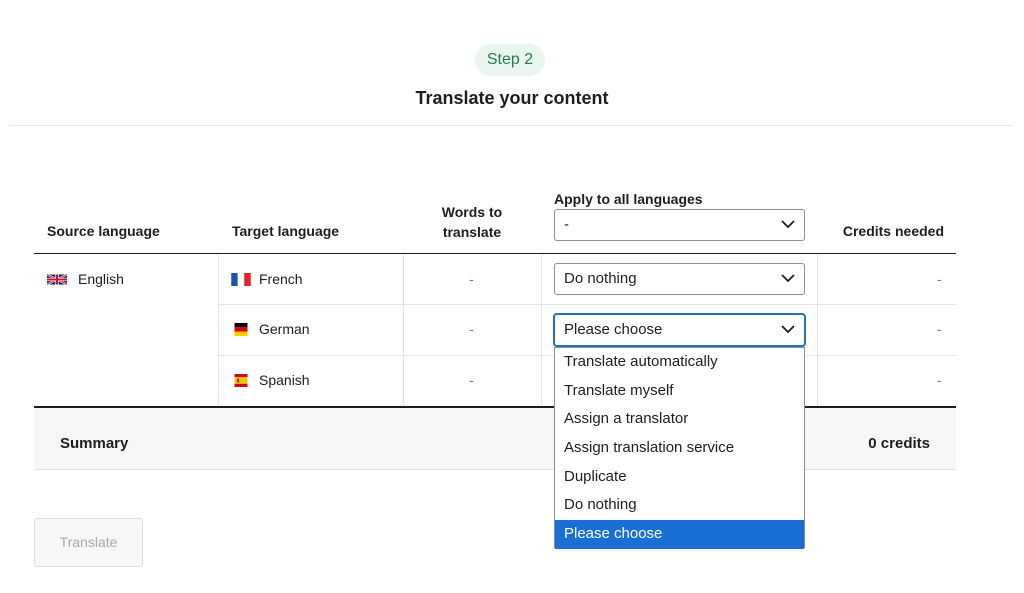 The width and height of the screenshot is (1024, 593). I want to click on dropdown-option: Assign translation service, so click(679, 448).